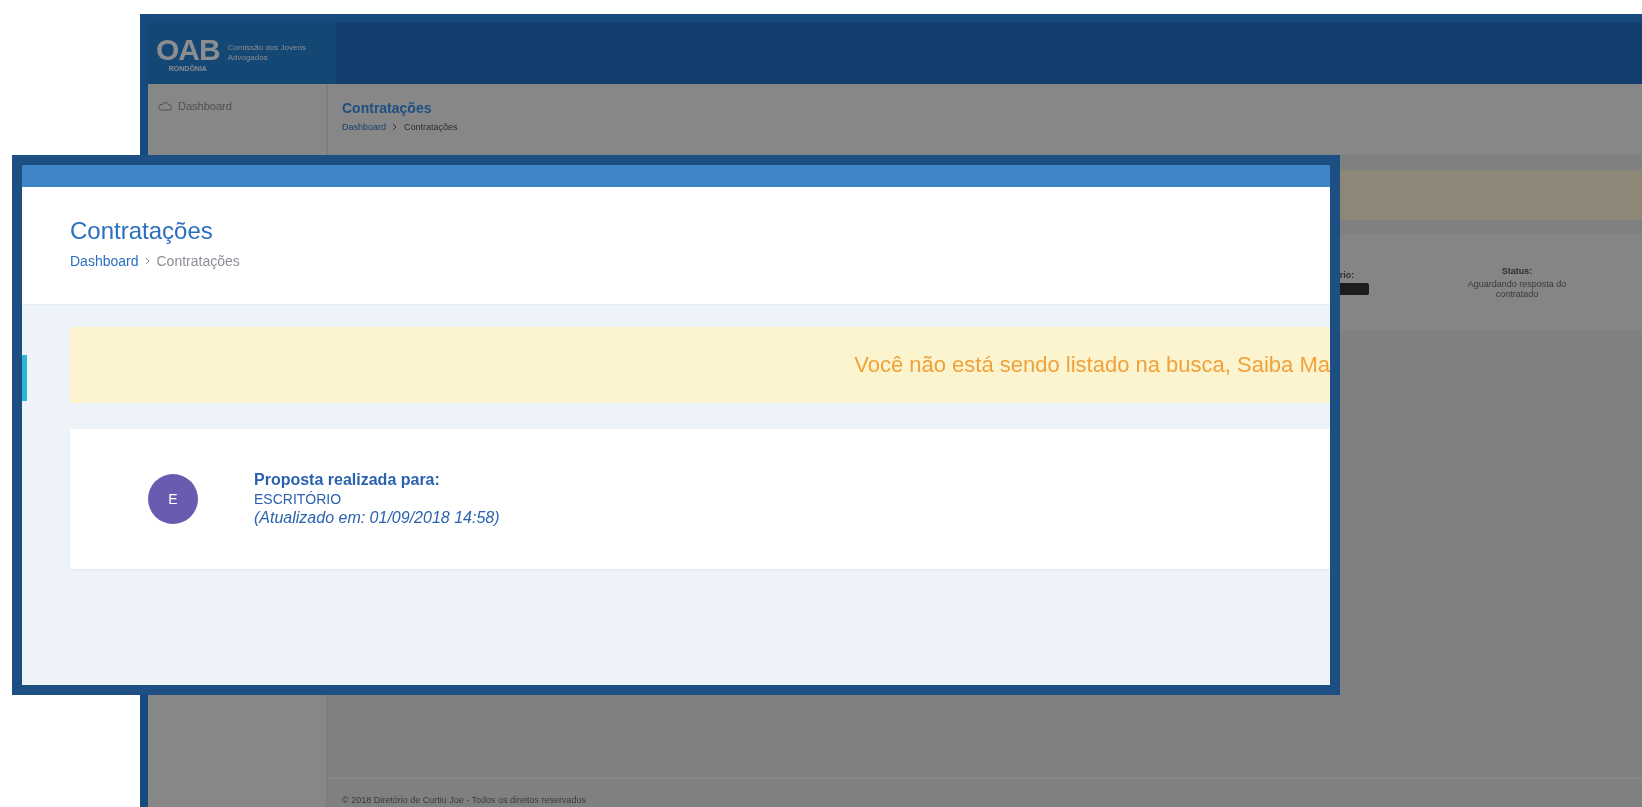 The width and height of the screenshot is (1642, 807). I want to click on status-value: Aguardando resposta do contratado, so click(1517, 288).